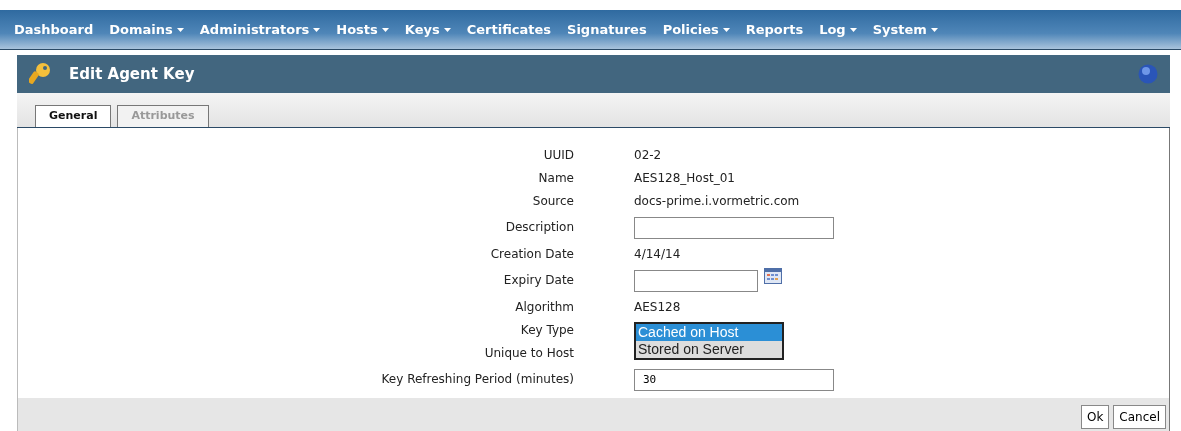  I want to click on field-label: Key Refreshing Period (minutes), so click(477, 379).